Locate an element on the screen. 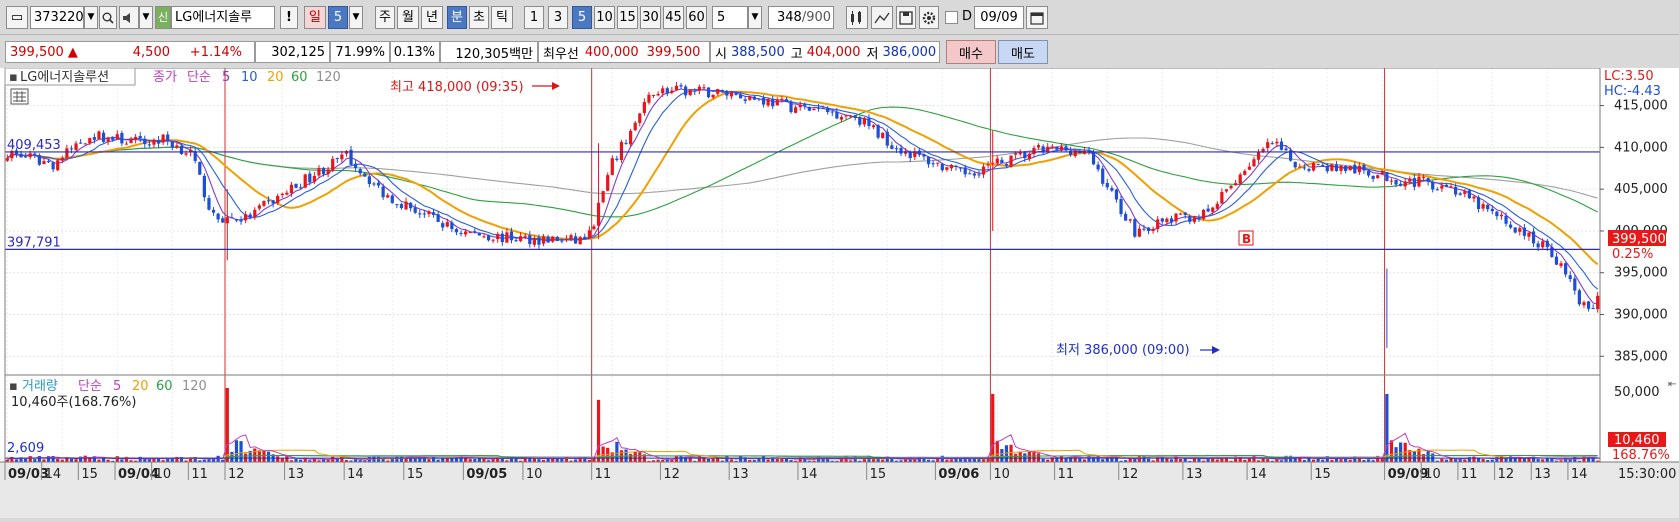 The image size is (1679, 522). y-tick-label: 395,000 is located at coordinates (1641, 273).